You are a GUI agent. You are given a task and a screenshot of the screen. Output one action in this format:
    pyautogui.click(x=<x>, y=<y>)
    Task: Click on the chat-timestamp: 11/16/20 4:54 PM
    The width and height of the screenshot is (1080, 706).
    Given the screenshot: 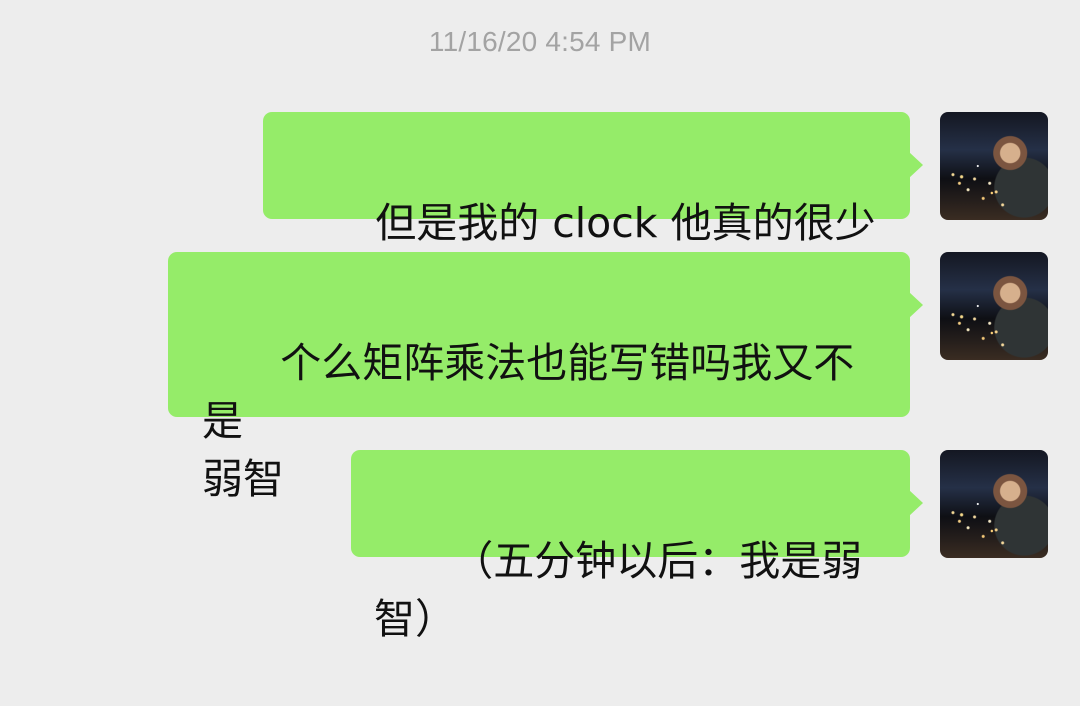 What is the action you would take?
    pyautogui.click(x=540, y=41)
    